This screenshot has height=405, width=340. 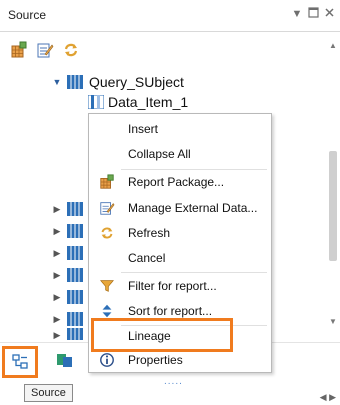 I want to click on data-items-tab-icon, so click(x=65, y=360).